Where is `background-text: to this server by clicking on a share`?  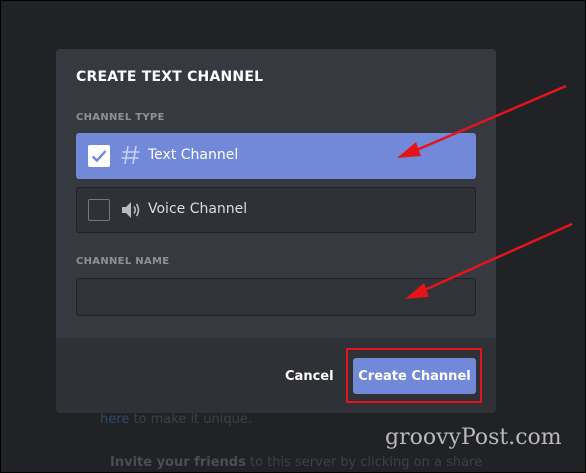
background-text: to this server by clicking on a share is located at coordinates (366, 462).